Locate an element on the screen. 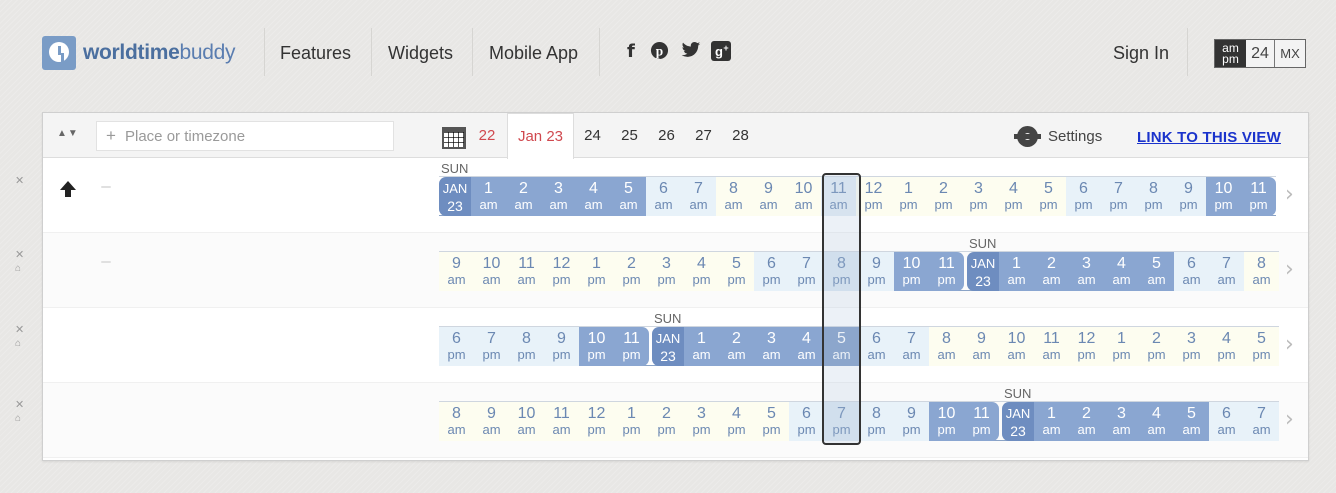 The height and width of the screenshot is (493, 1336). sign-in-link: Sign In is located at coordinates (1141, 53).